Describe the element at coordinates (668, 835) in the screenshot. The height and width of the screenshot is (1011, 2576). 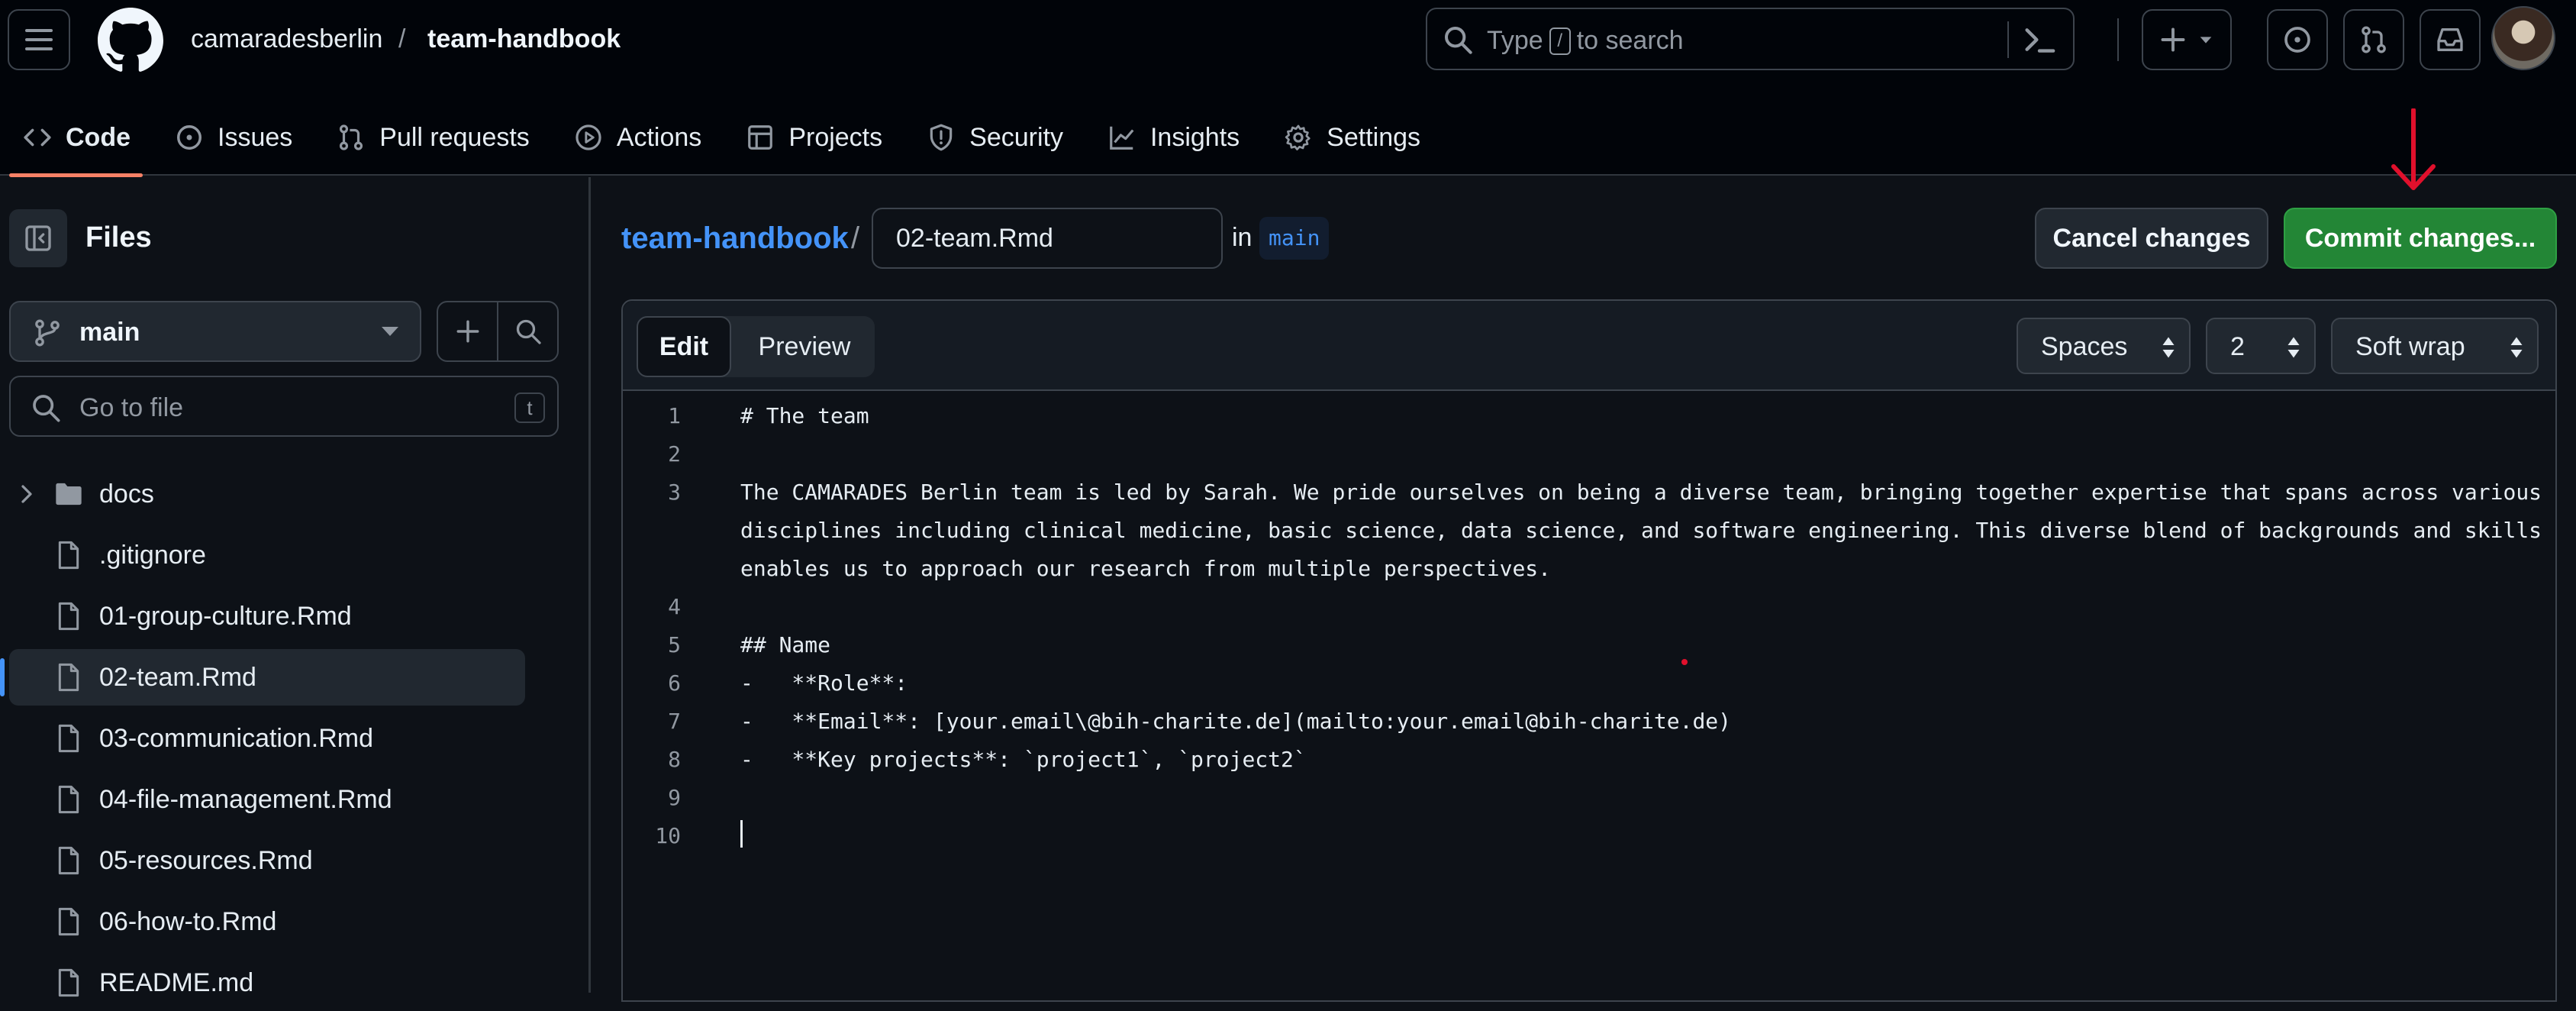
I see `line-number: 10` at that location.